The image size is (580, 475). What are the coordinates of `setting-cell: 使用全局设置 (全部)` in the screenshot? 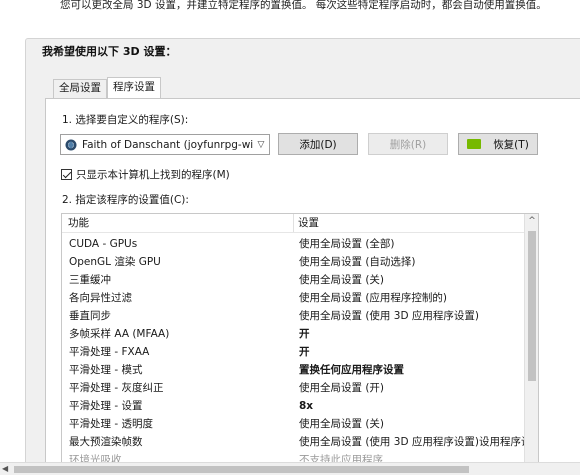 It's located at (412, 244).